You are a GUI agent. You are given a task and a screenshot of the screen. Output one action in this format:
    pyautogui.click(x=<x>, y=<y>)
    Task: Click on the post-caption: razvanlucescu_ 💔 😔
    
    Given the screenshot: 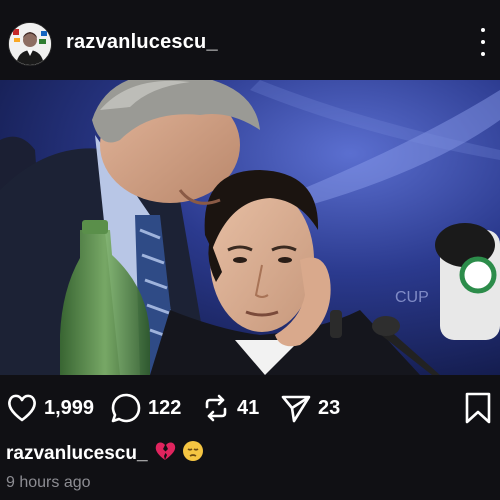 What is the action you would take?
    pyautogui.click(x=105, y=454)
    